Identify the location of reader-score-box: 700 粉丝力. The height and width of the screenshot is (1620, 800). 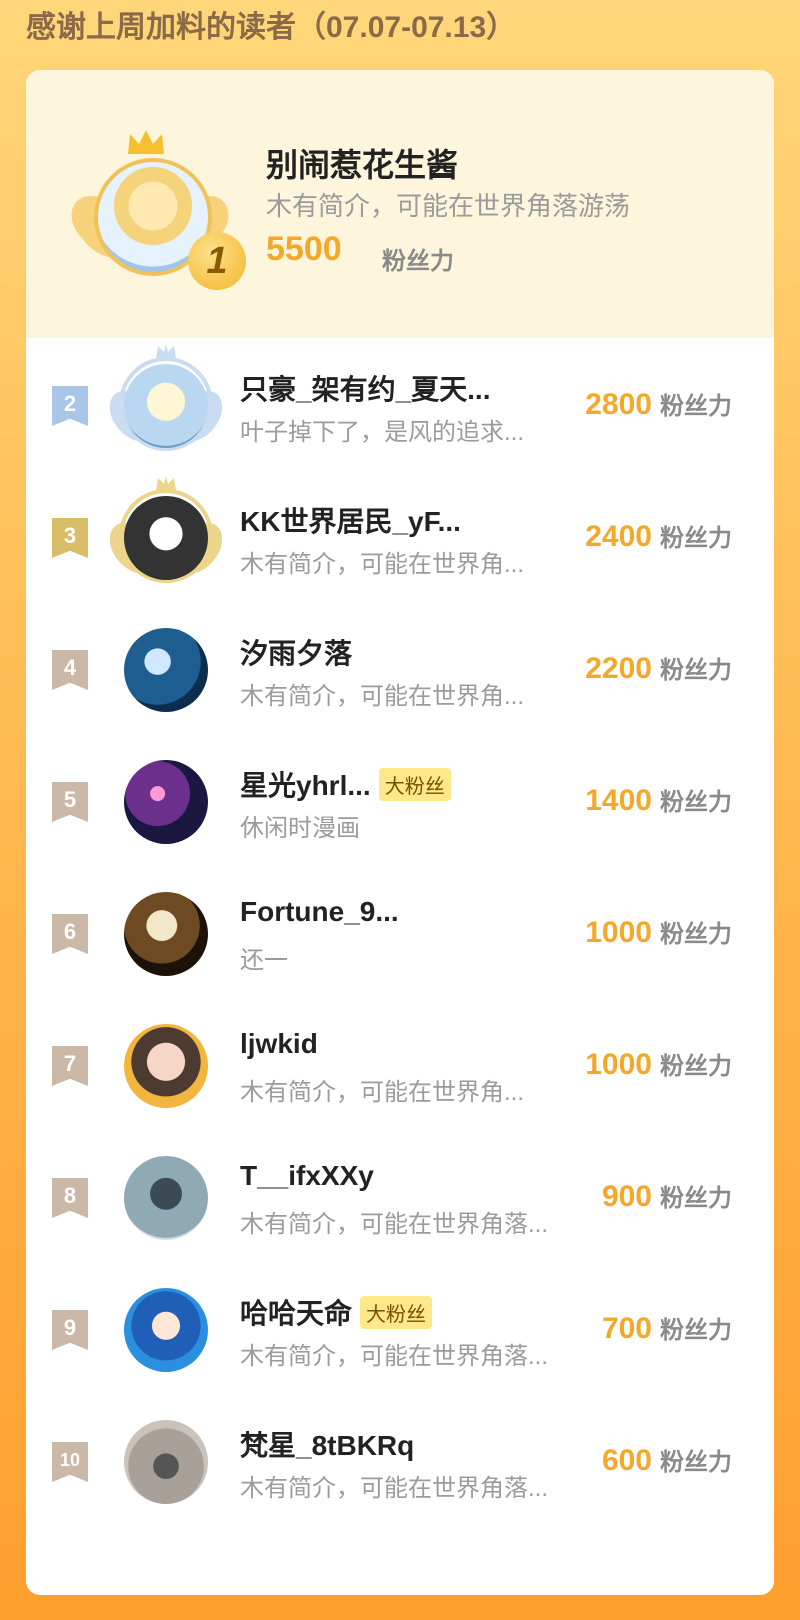
(667, 1328).